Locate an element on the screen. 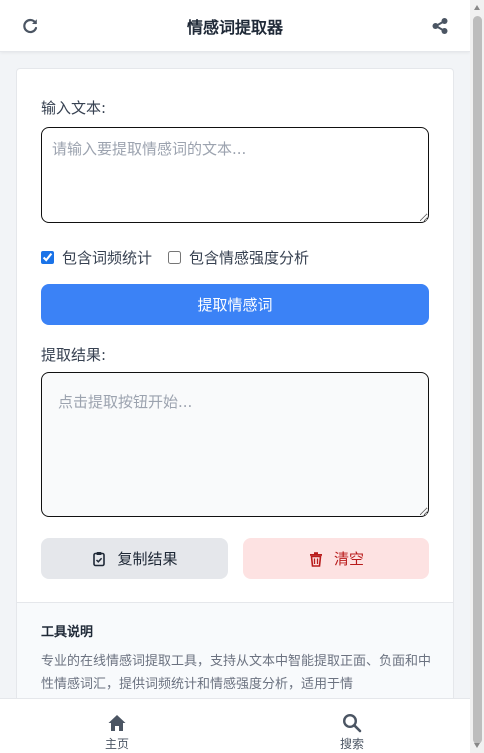 The image size is (484, 753). nav-search: 搜索 is located at coordinates (352, 732).